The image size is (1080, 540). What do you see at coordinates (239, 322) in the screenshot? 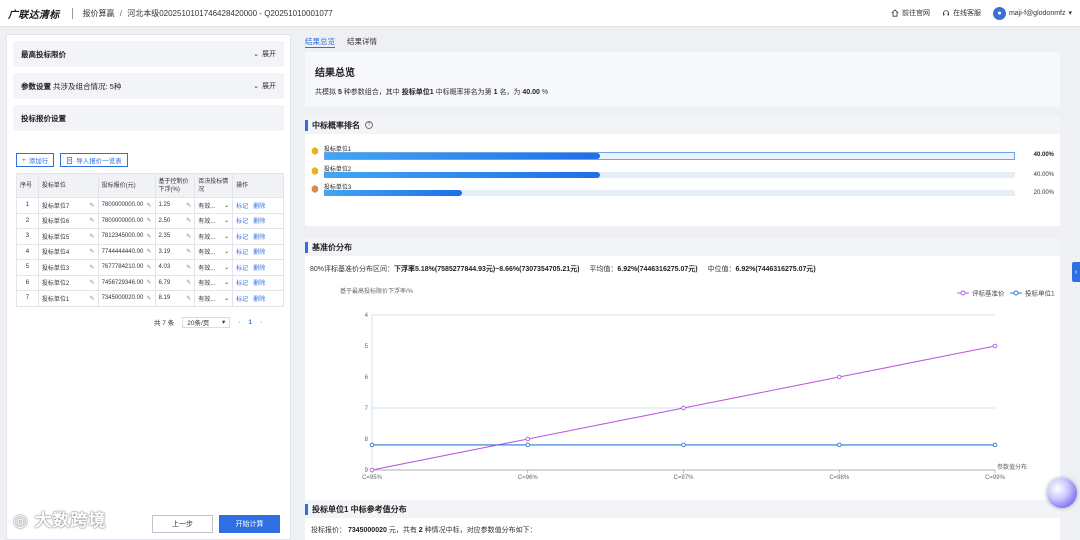
I see `prev-page-icon: ‹` at bounding box center [239, 322].